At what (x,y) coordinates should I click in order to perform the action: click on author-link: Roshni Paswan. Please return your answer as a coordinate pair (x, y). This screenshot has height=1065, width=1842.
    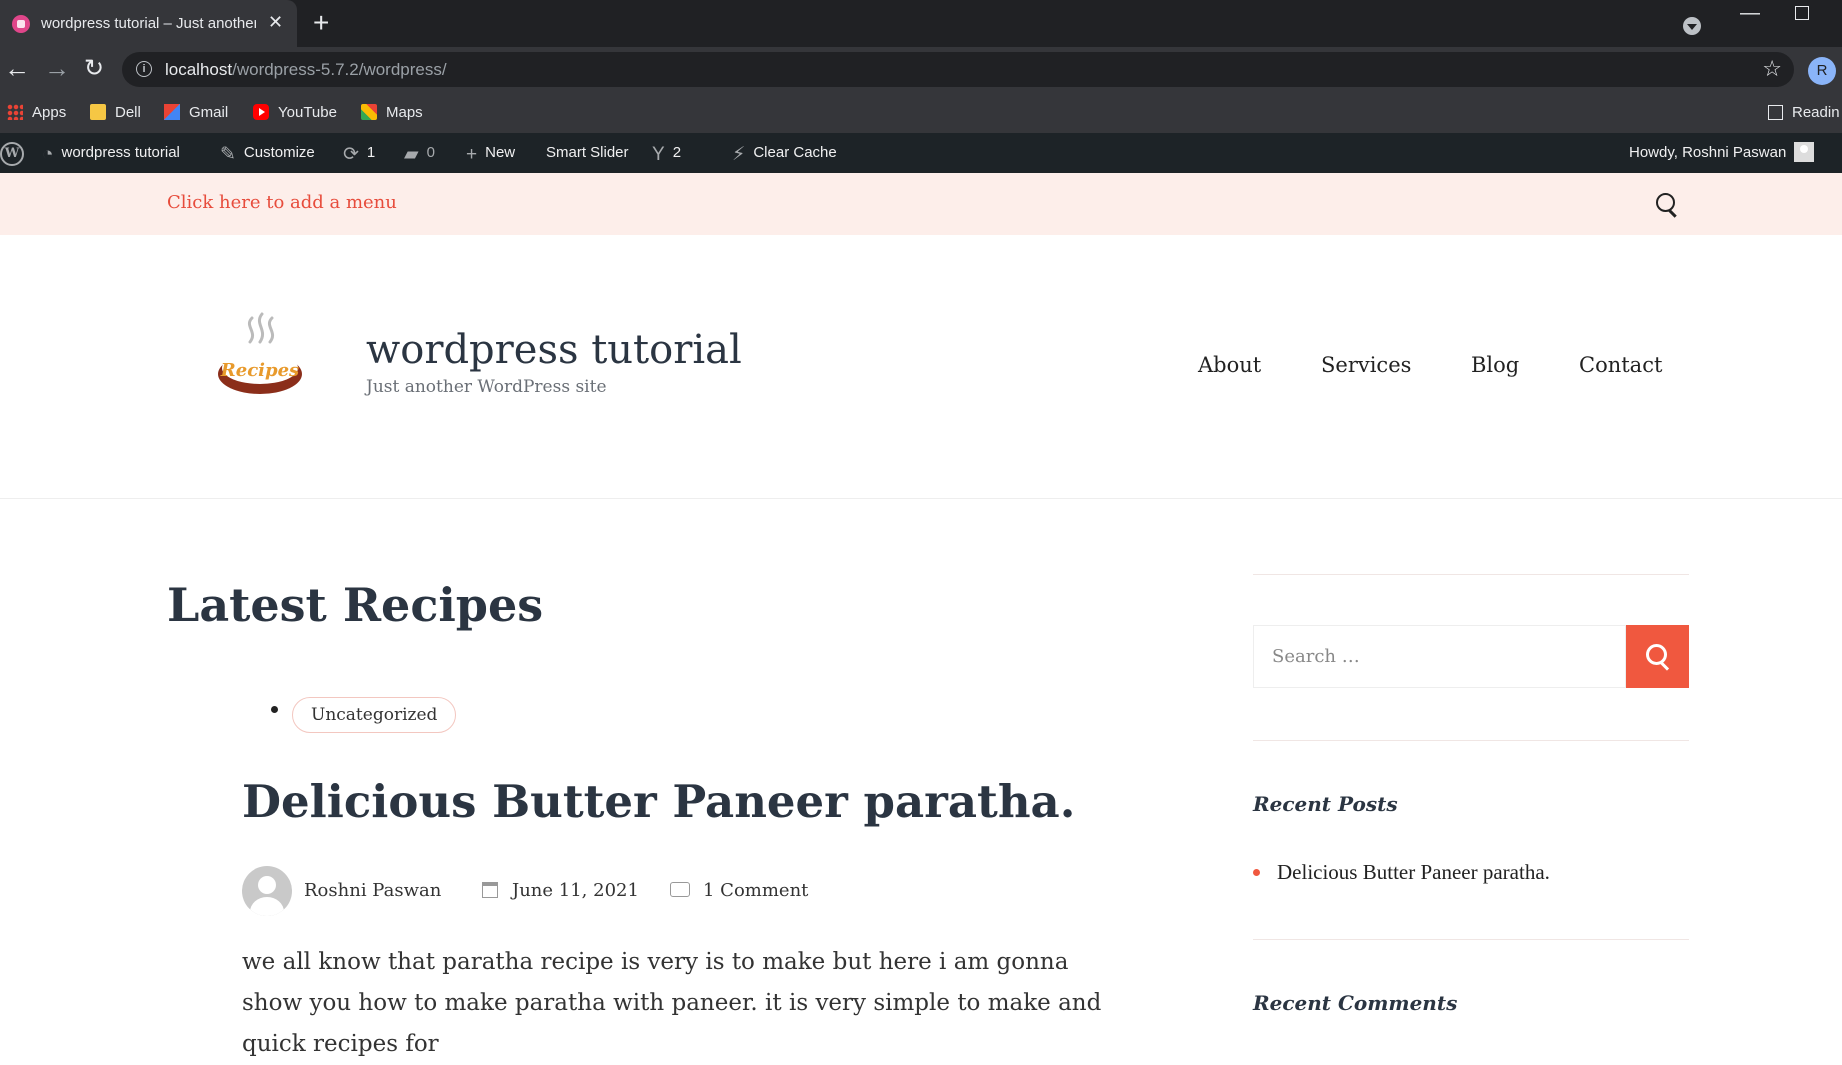
    Looking at the image, I should click on (372, 890).